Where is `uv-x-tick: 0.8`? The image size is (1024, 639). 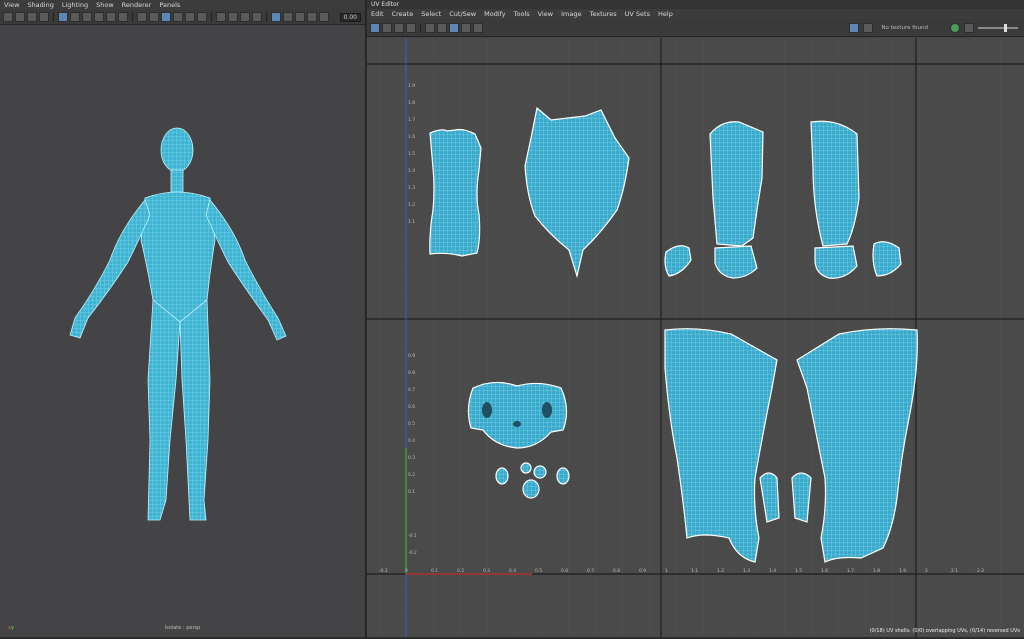 uv-x-tick: 0.8 is located at coordinates (616, 571).